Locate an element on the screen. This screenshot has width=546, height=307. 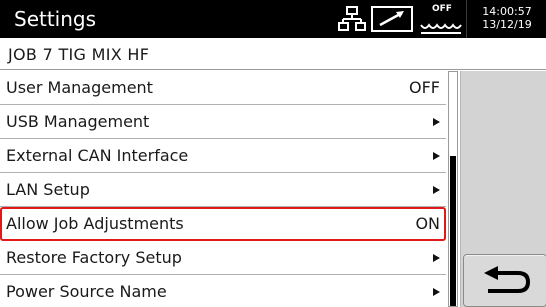
menu-item-restore-factory-setup: Restore Factory Setup is located at coordinates (223, 258).